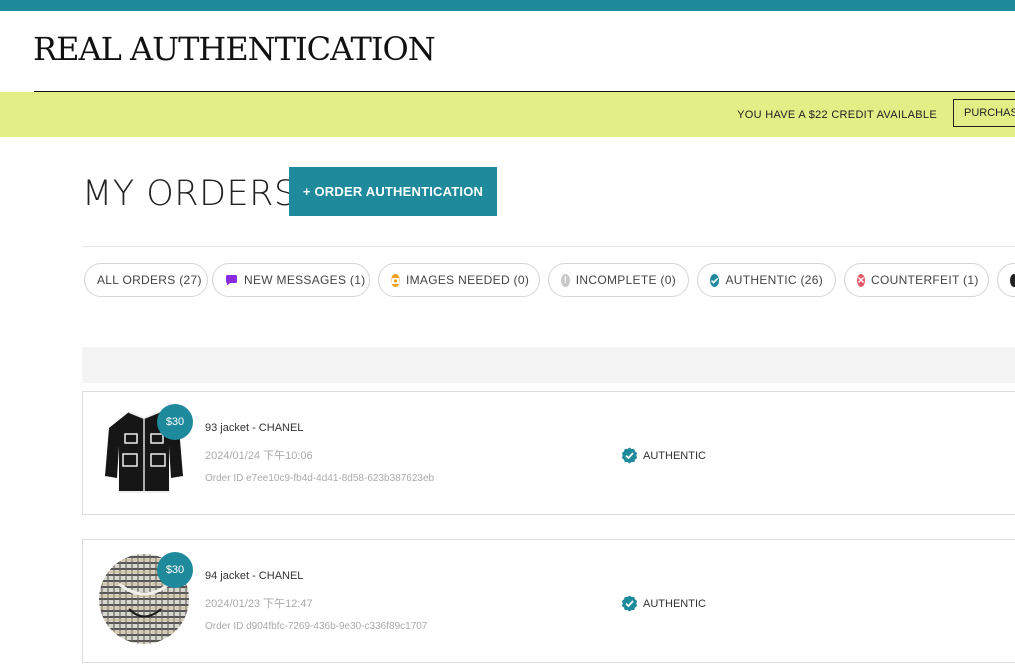 This screenshot has height=672, width=1015. I want to click on verified-check-icon, so click(715, 280).